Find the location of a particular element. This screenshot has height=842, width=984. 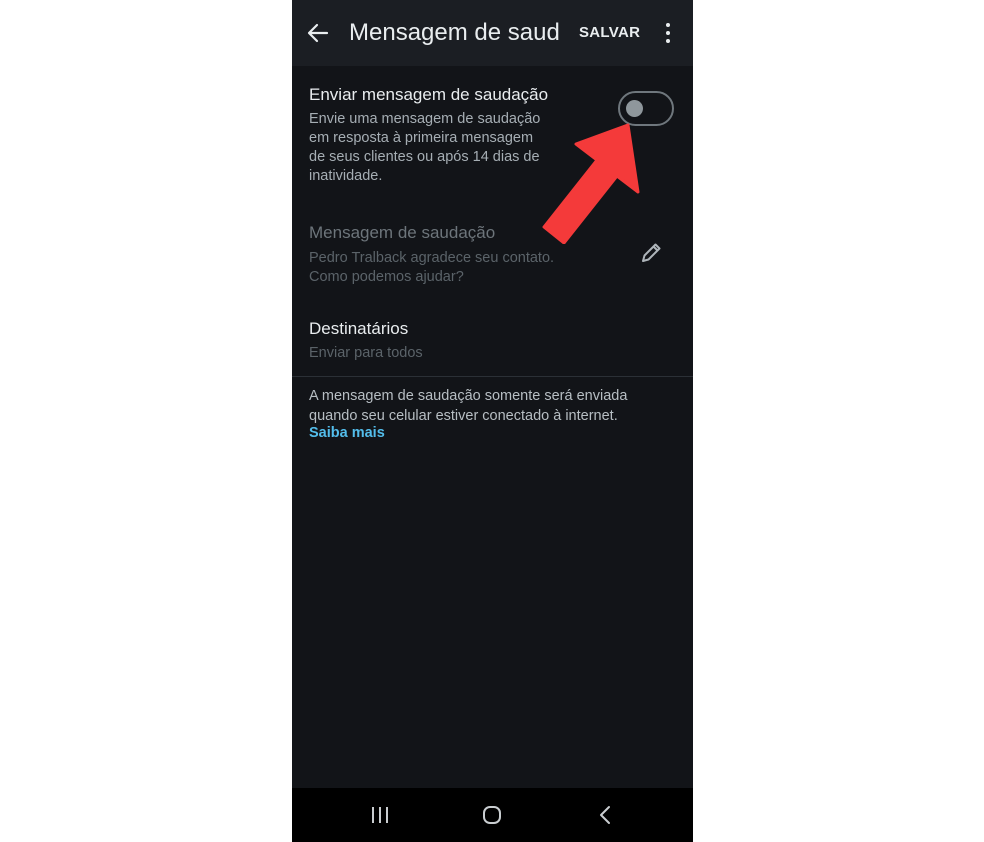

greeting-toggle-switch is located at coordinates (646, 108).